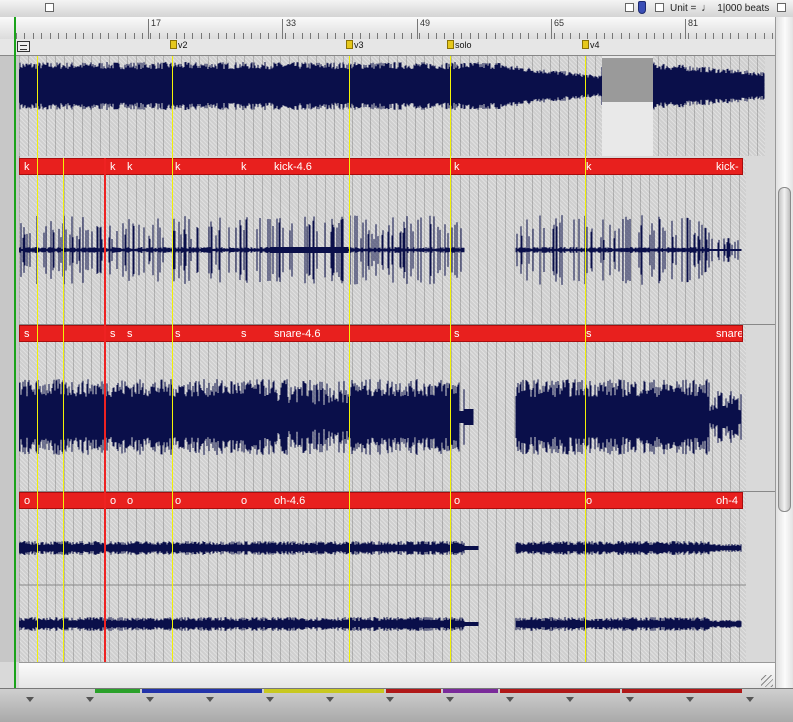 The height and width of the screenshot is (722, 793). I want to click on waveform-snare-path, so click(380, 417).